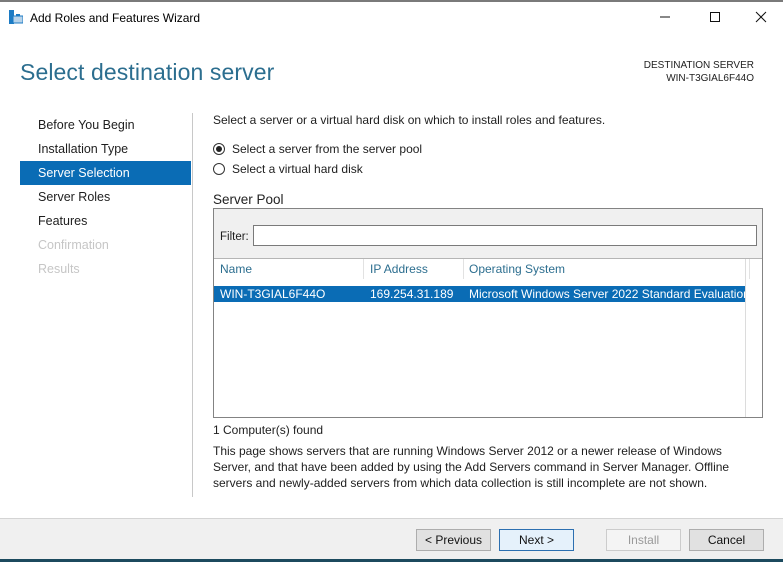  What do you see at coordinates (16, 17) in the screenshot?
I see `server-manager-icon` at bounding box center [16, 17].